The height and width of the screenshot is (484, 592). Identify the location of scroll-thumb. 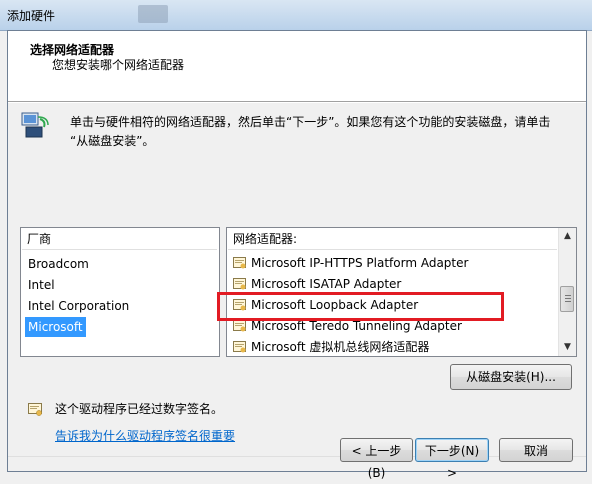
(567, 299).